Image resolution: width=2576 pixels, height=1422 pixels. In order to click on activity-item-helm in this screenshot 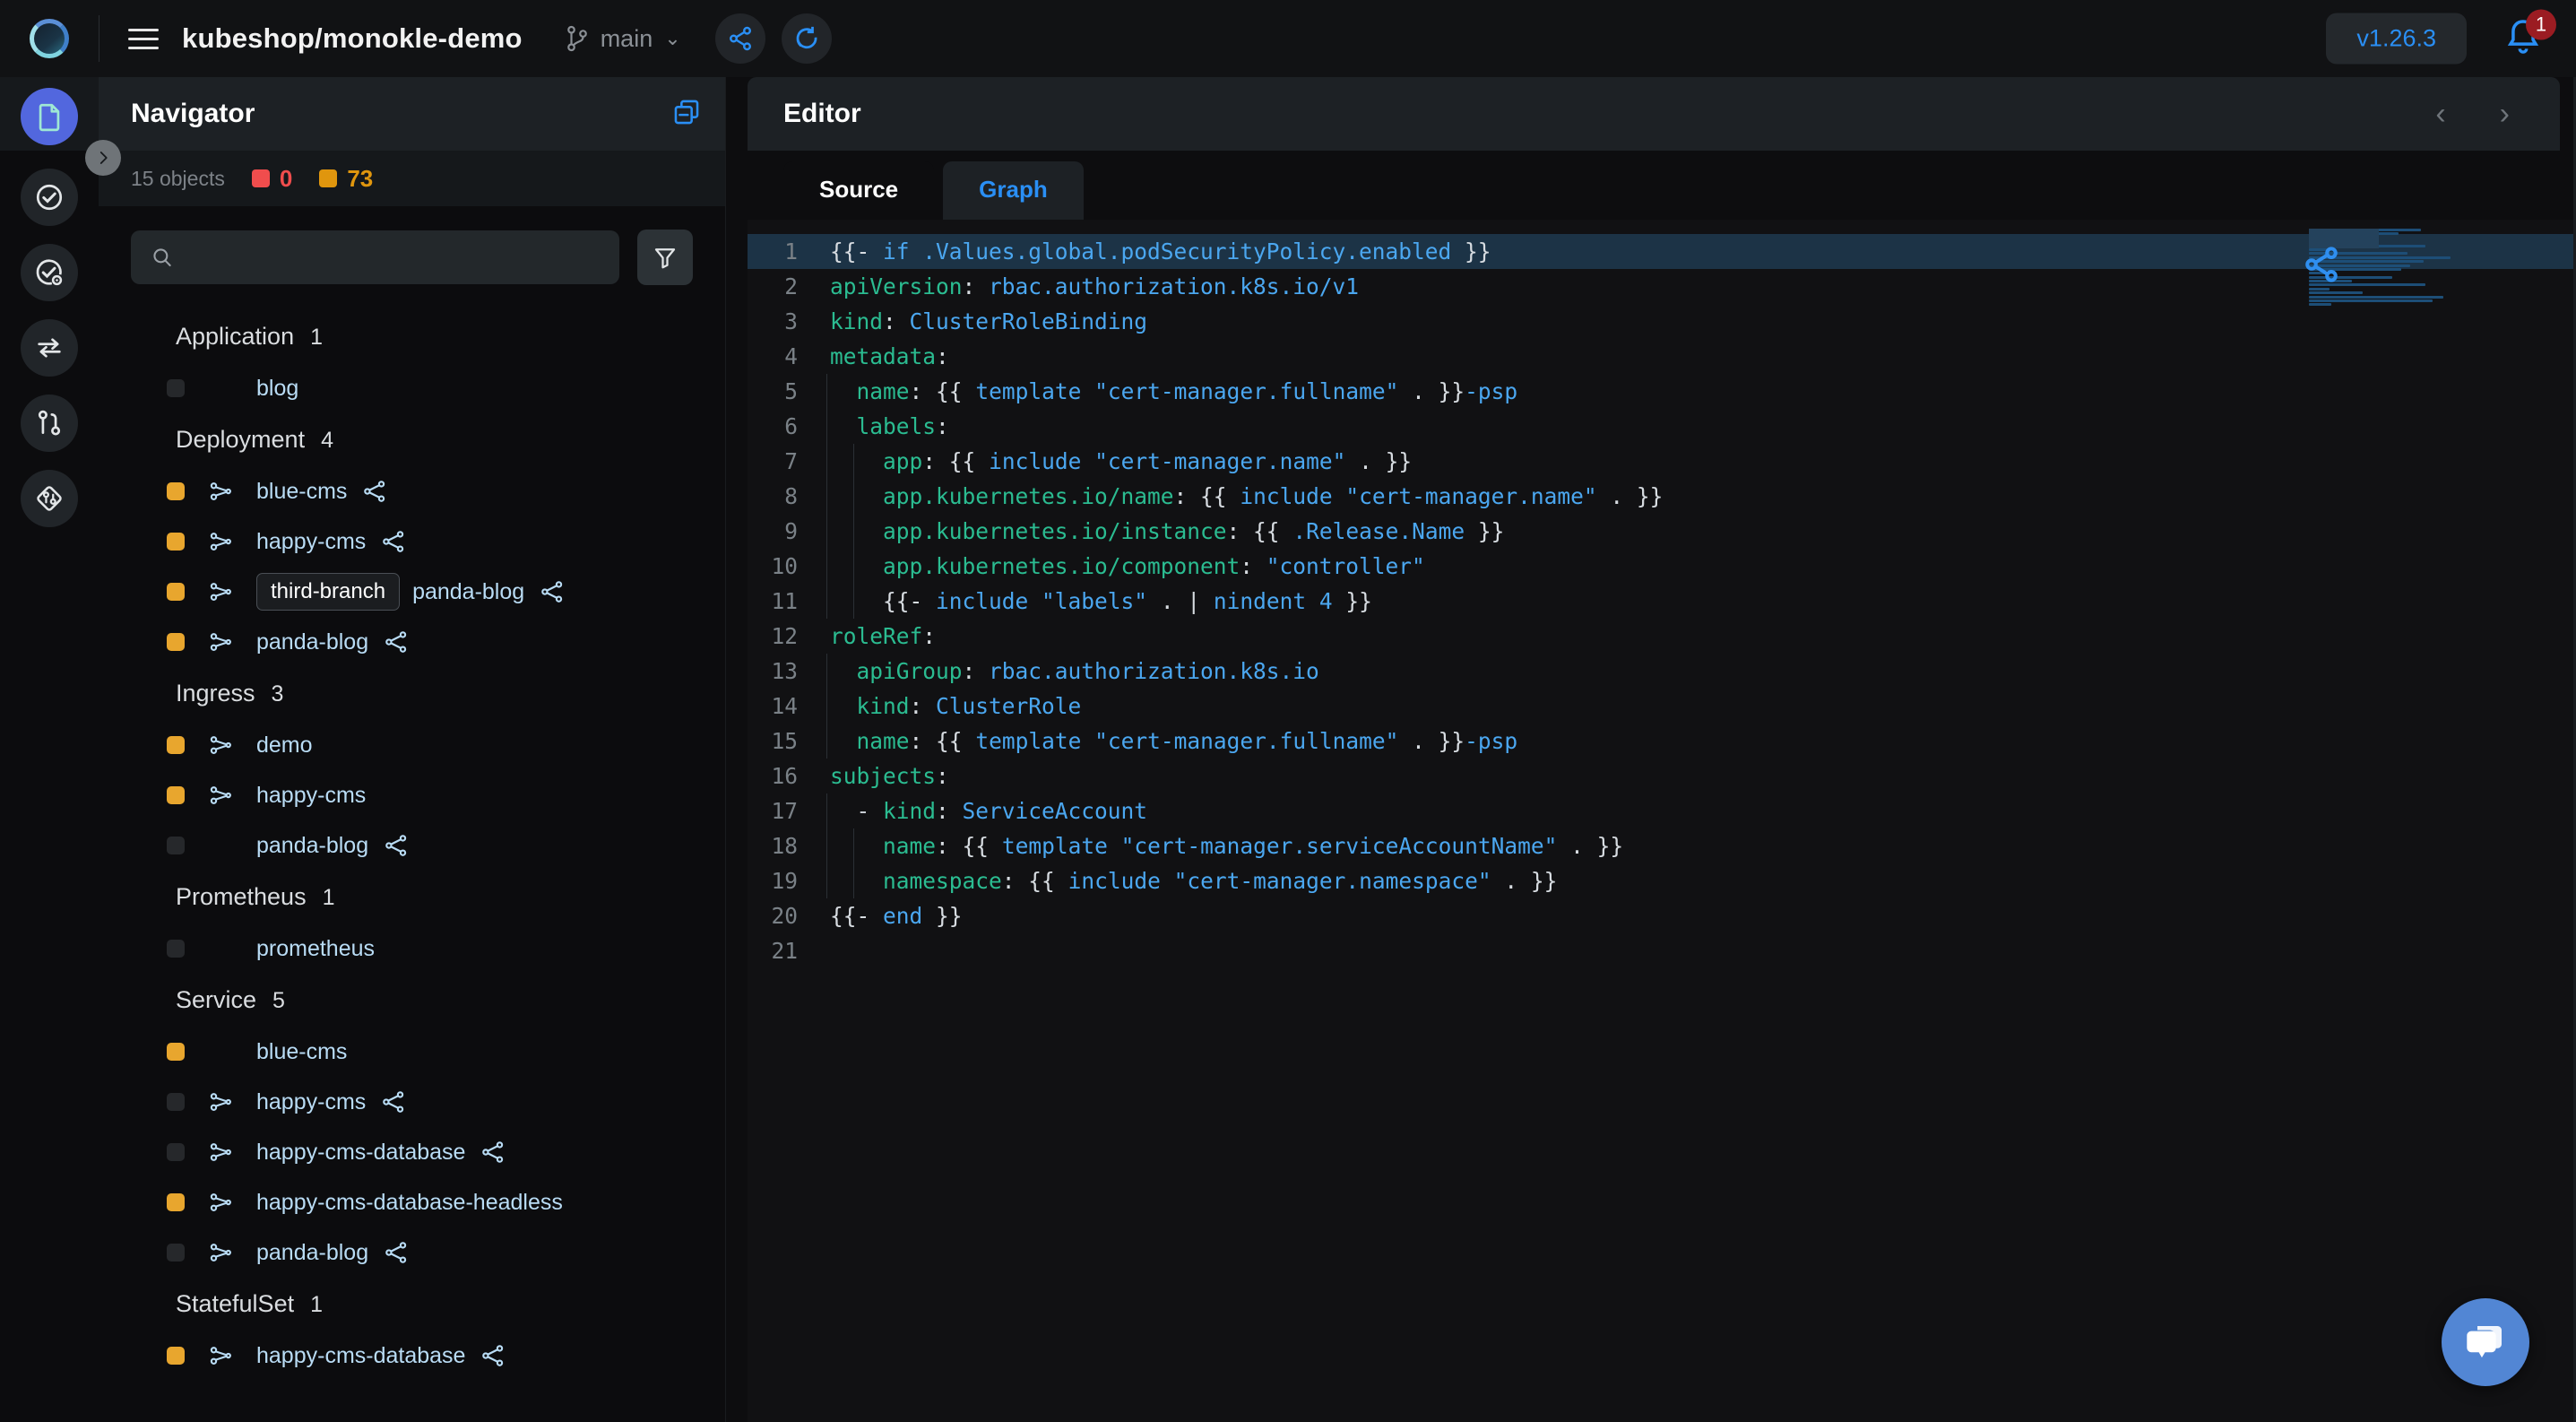, I will do `click(49, 498)`.